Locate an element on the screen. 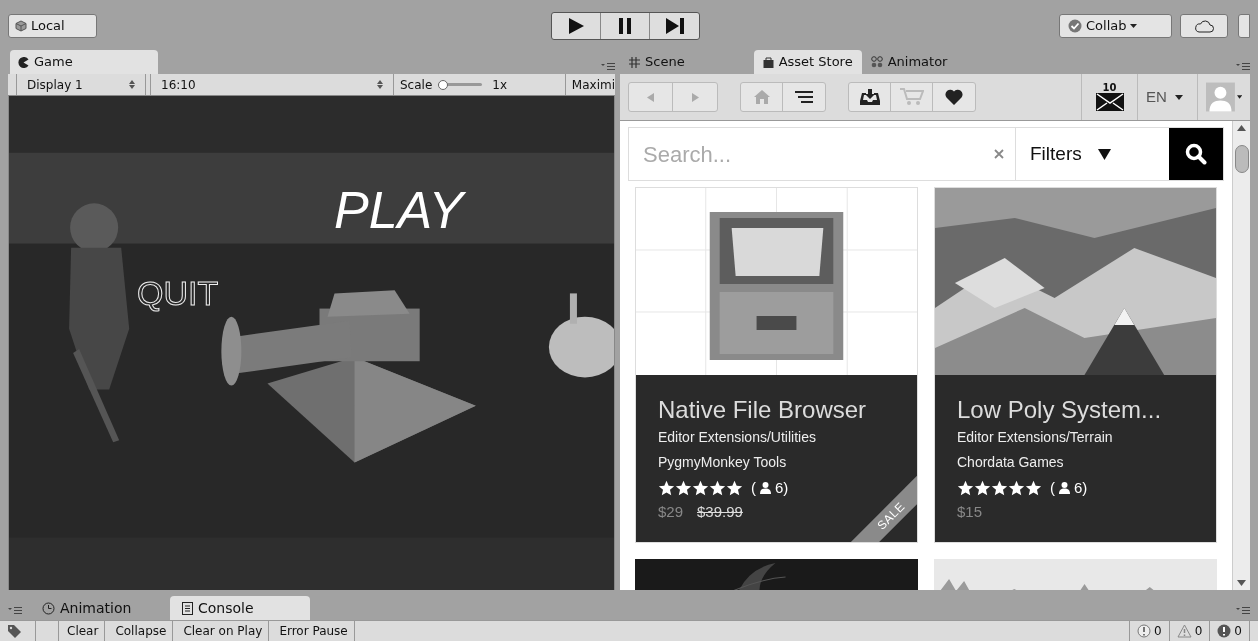  menu-icon is located at coordinates (804, 97).